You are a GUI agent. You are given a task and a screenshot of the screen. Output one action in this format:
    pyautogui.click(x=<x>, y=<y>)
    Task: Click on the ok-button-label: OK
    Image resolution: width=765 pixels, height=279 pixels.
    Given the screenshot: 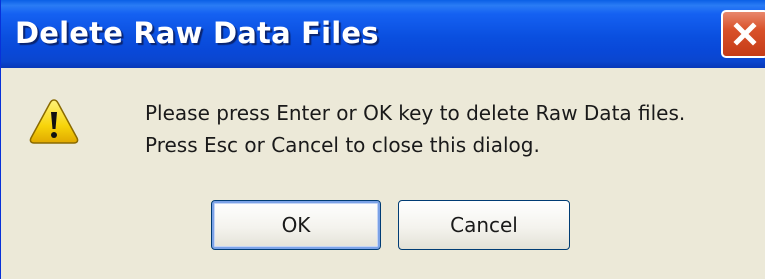 What is the action you would take?
    pyautogui.click(x=296, y=225)
    